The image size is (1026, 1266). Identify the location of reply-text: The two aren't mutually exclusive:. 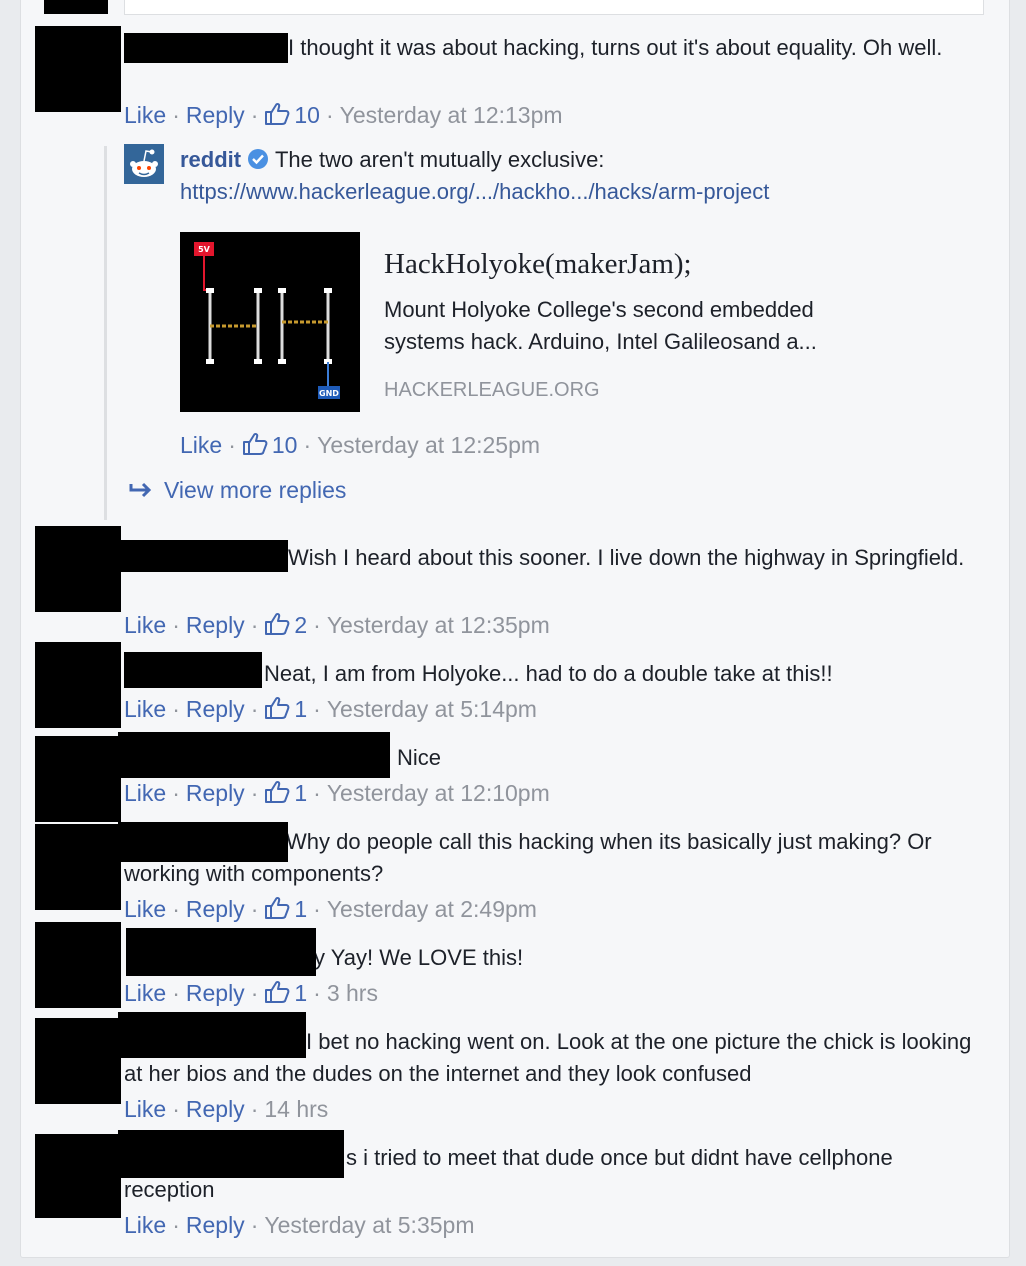
(439, 159).